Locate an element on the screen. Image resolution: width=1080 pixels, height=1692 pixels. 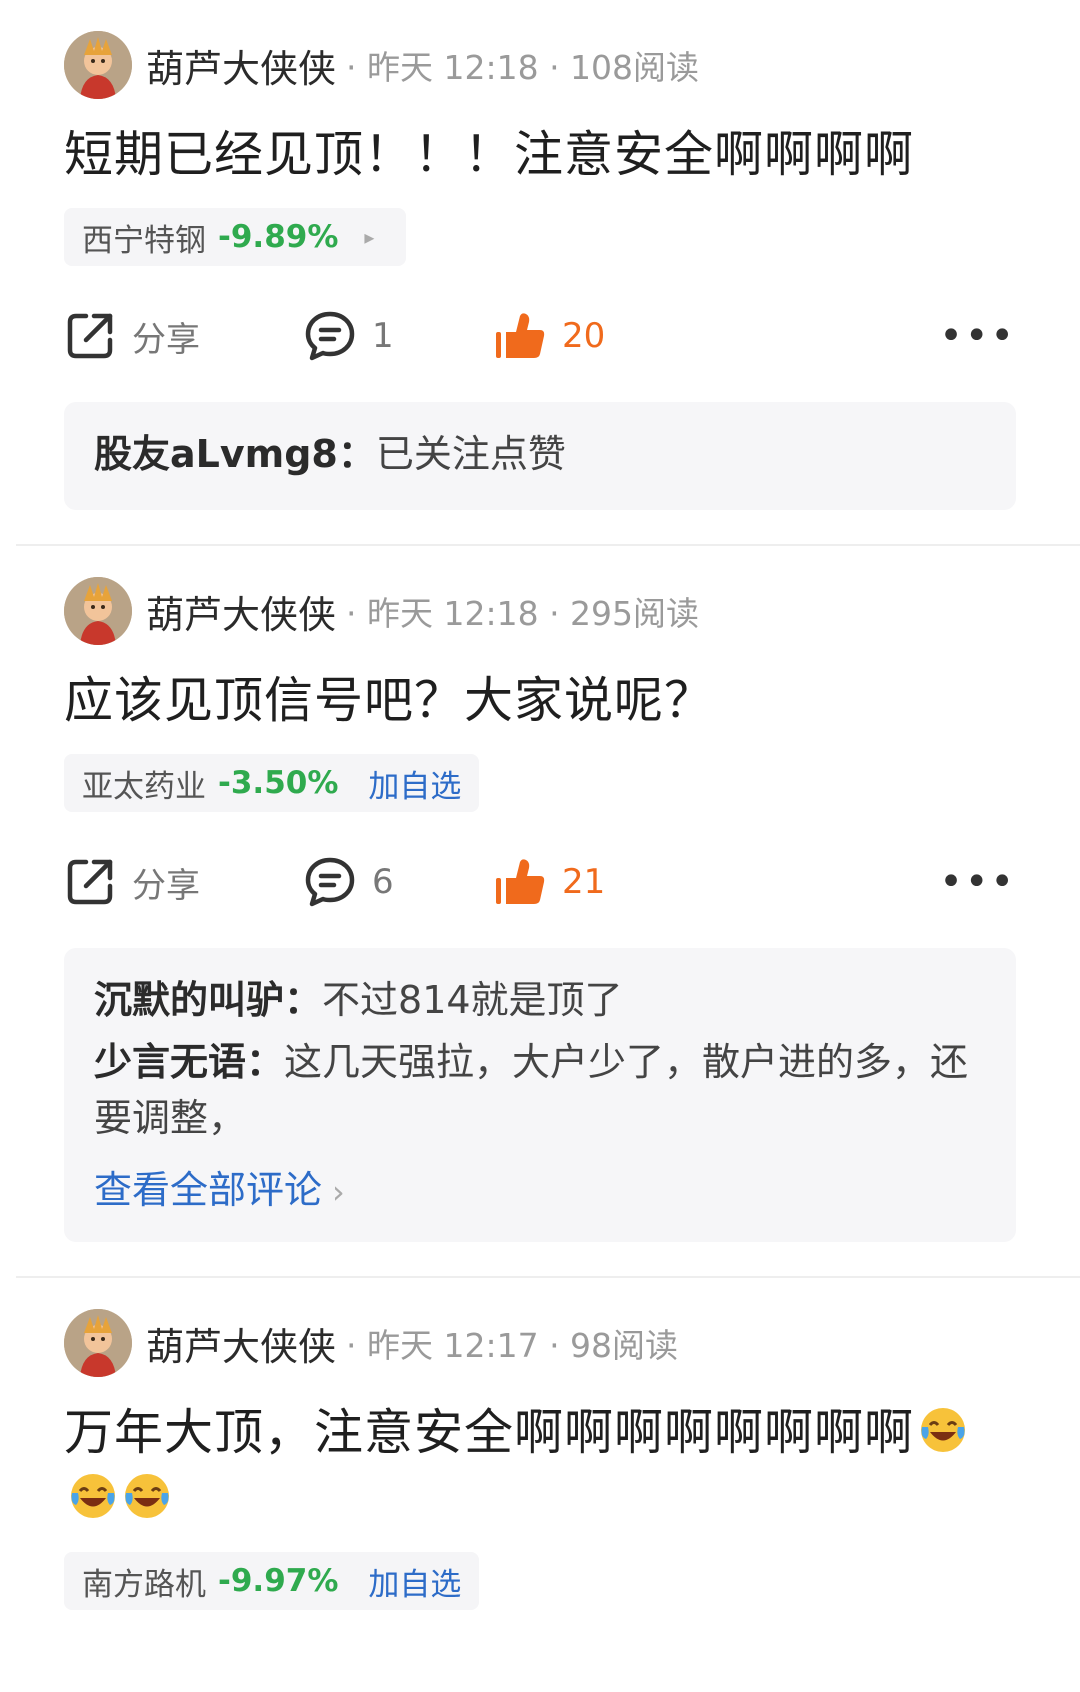
comment-button: 6 is located at coordinates (399, 882).